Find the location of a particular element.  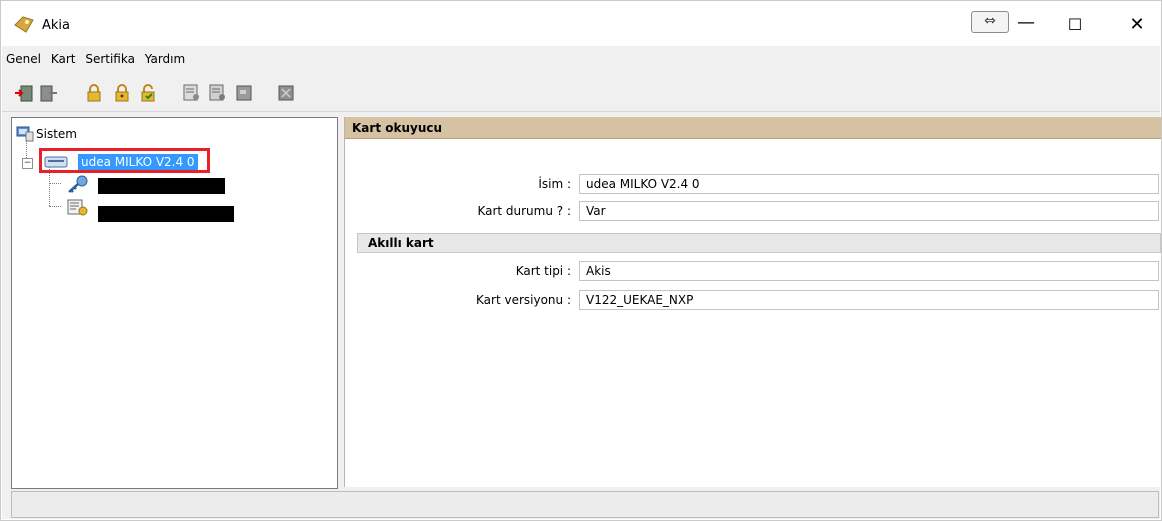

kart-durumu-label: Kart durumu ? : is located at coordinates (524, 211).